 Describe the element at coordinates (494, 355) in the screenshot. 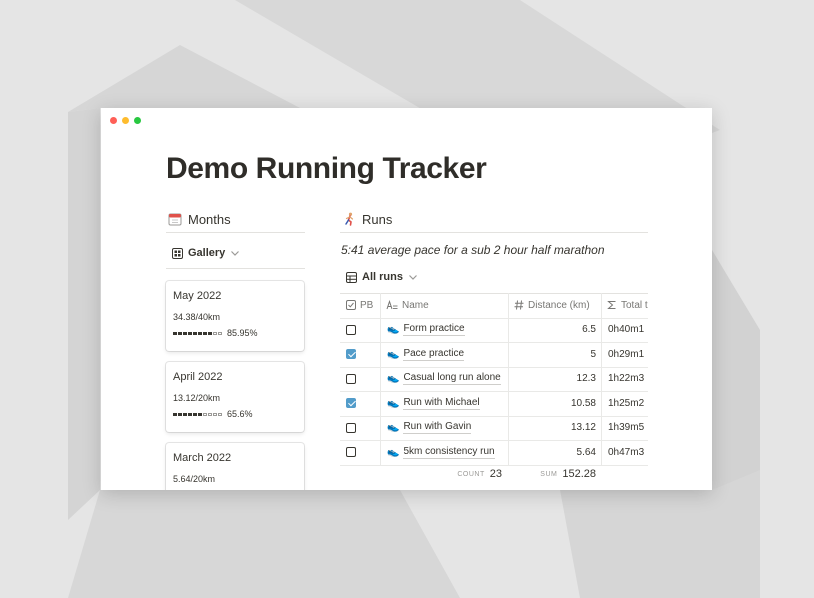

I see `table-row: 👟 Pace practice 5 0h29m1` at that location.